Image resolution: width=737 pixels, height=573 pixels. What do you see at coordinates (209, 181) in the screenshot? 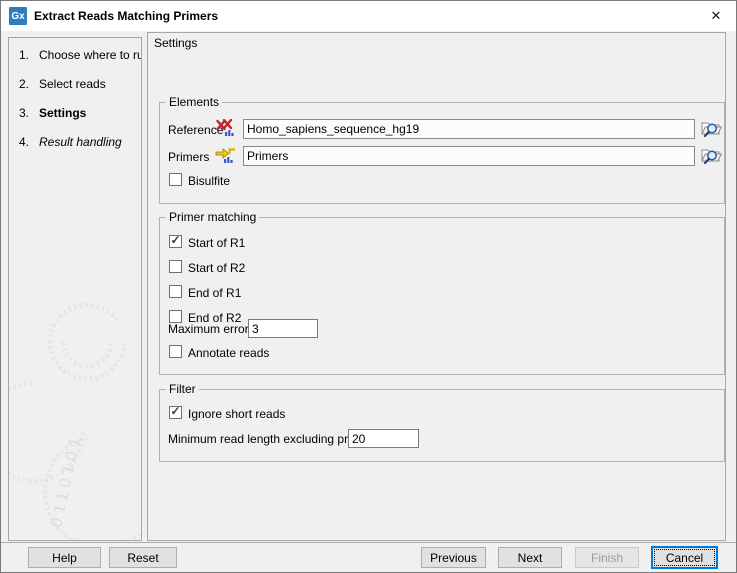
I see `bisulfite-label: Bisulfite` at bounding box center [209, 181].